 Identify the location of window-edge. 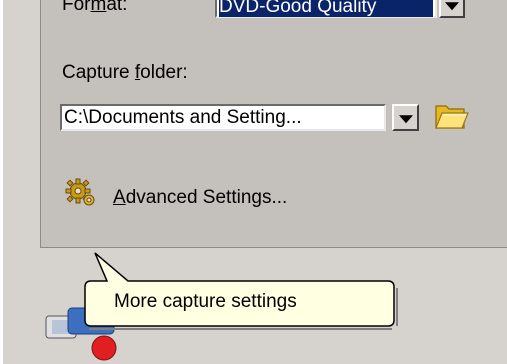
(1, 182).